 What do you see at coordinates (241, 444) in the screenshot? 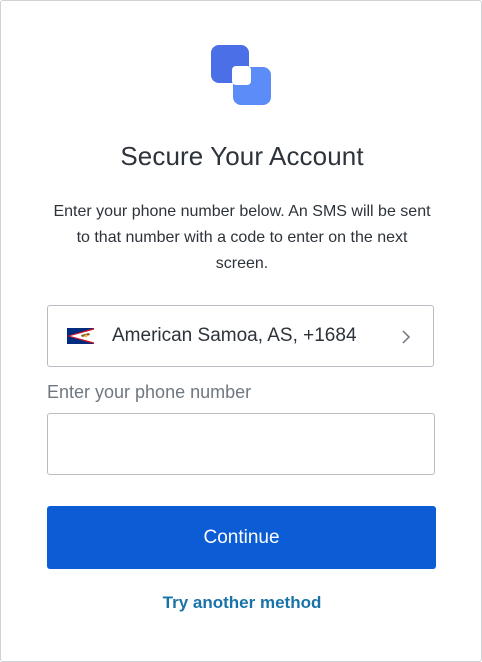
I see `phone-number-input` at bounding box center [241, 444].